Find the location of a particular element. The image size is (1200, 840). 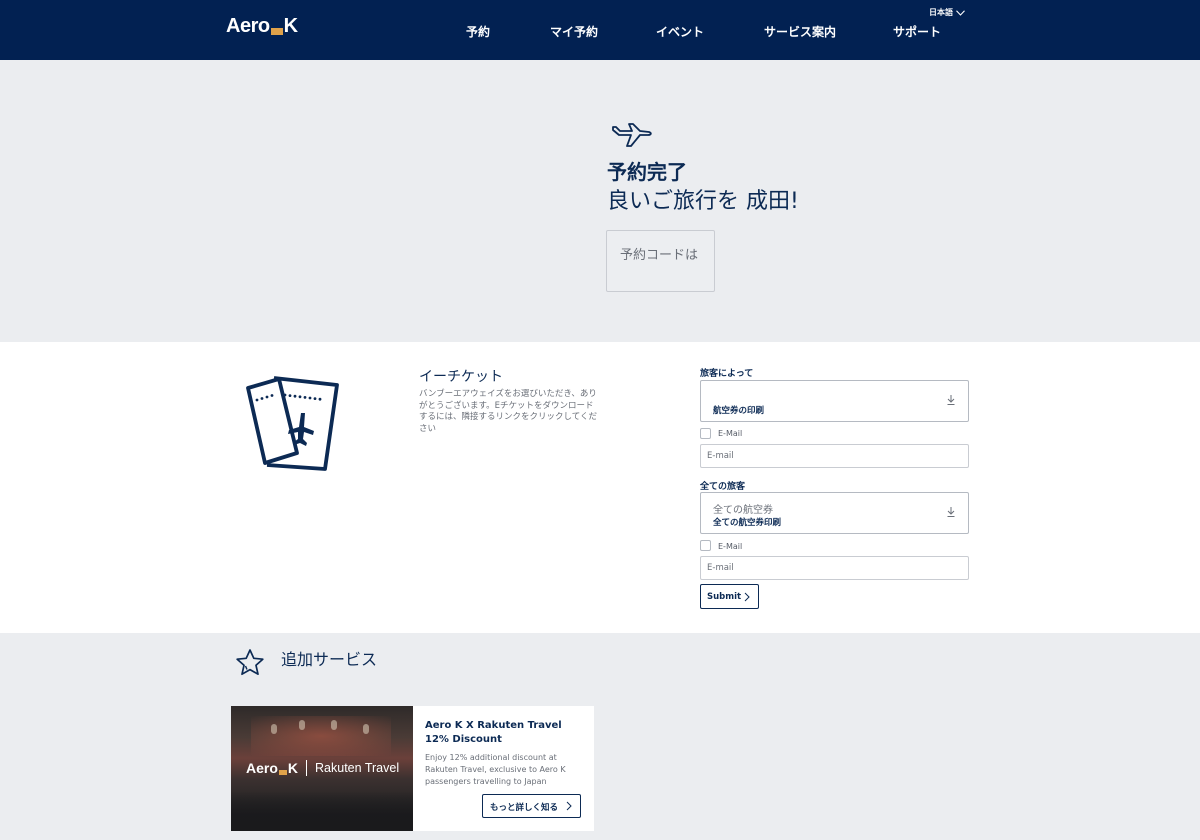

submit-button: Submit is located at coordinates (729, 596).